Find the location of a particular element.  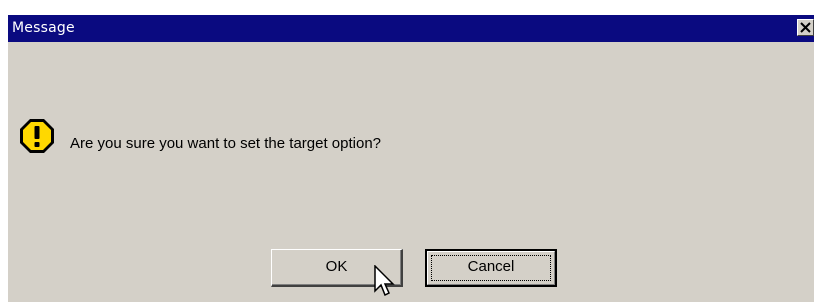

cancel-button-label: Cancel is located at coordinates (491, 266).